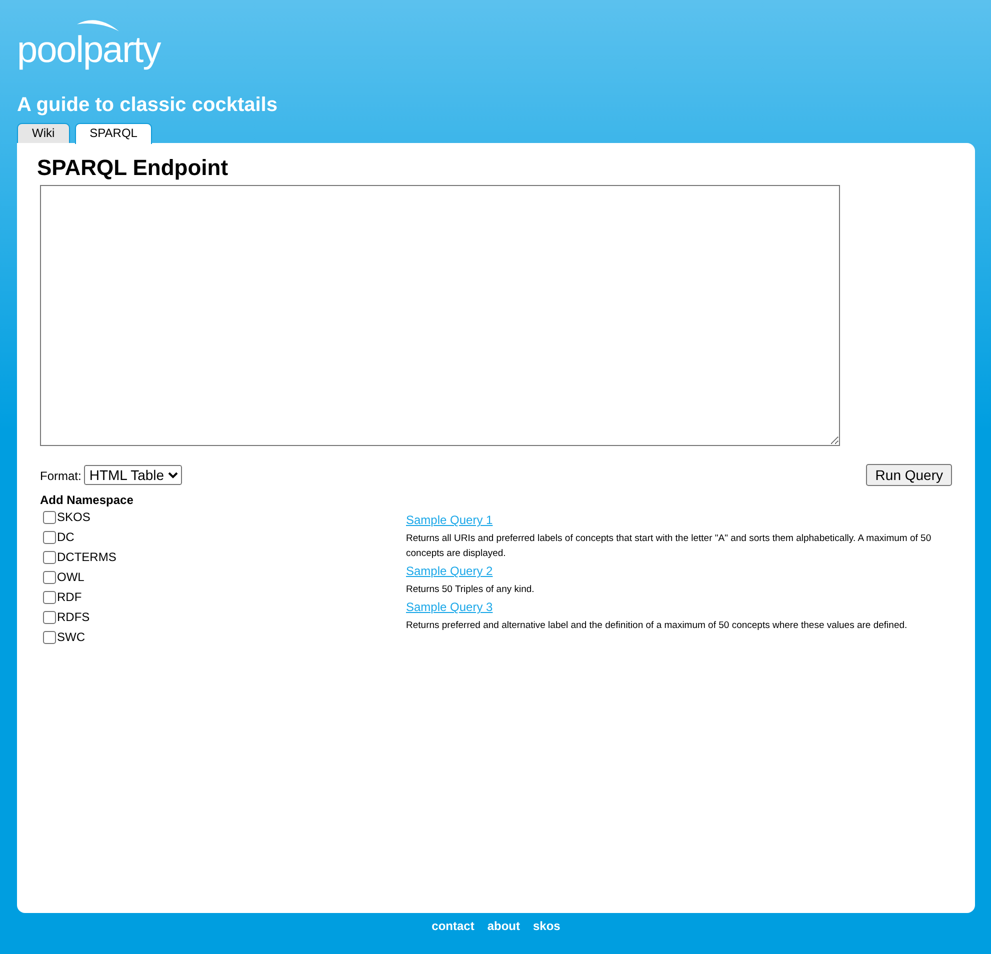  What do you see at coordinates (147, 105) in the screenshot?
I see `site-title: A guide to classic cocktails` at bounding box center [147, 105].